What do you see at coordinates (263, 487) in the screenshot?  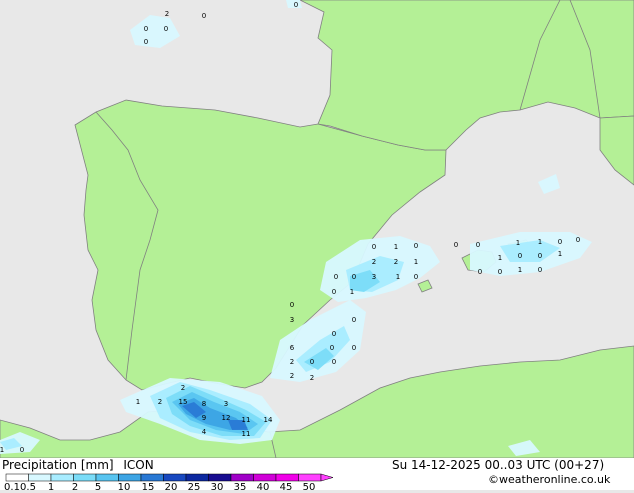 I see `legend-tick-label: 40` at bounding box center [263, 487].